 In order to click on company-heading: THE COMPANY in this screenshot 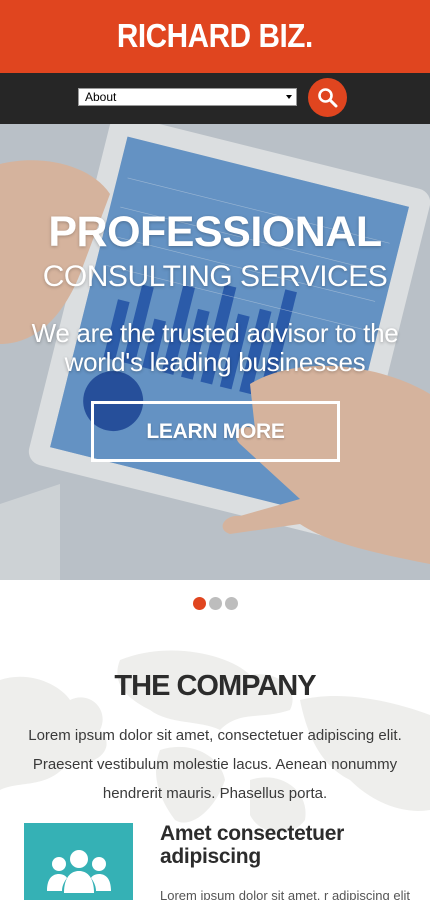, I will do `click(215, 686)`.